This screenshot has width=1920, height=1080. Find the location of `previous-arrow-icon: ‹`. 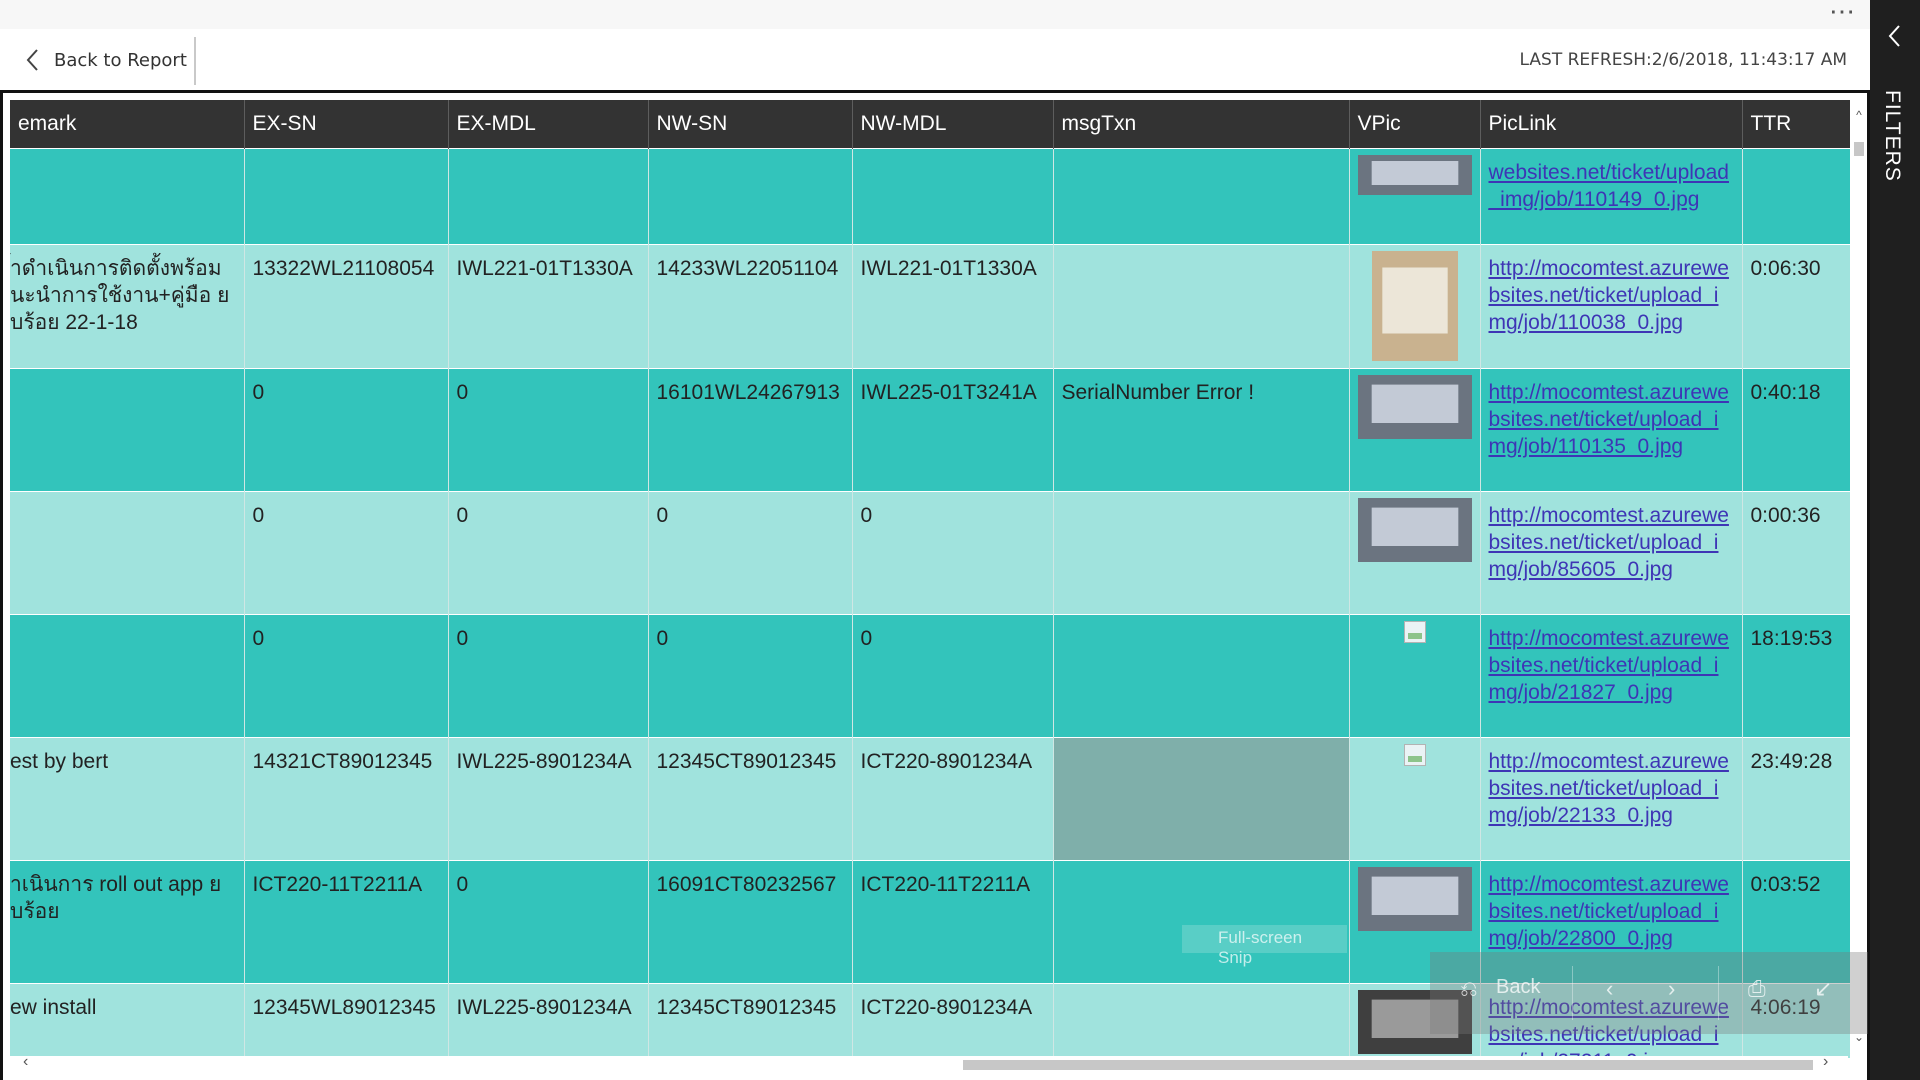

previous-arrow-icon: ‹ is located at coordinates (1609, 989).